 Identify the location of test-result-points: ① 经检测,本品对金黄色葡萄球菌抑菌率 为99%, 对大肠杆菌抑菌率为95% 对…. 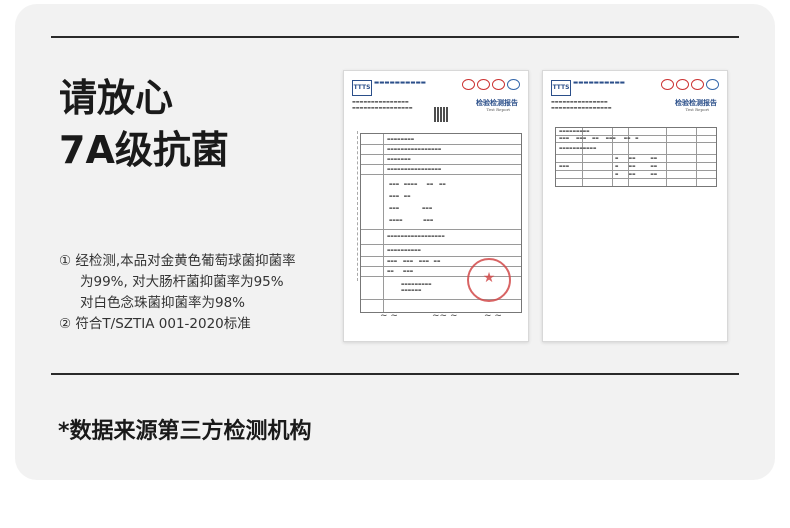
(177, 293).